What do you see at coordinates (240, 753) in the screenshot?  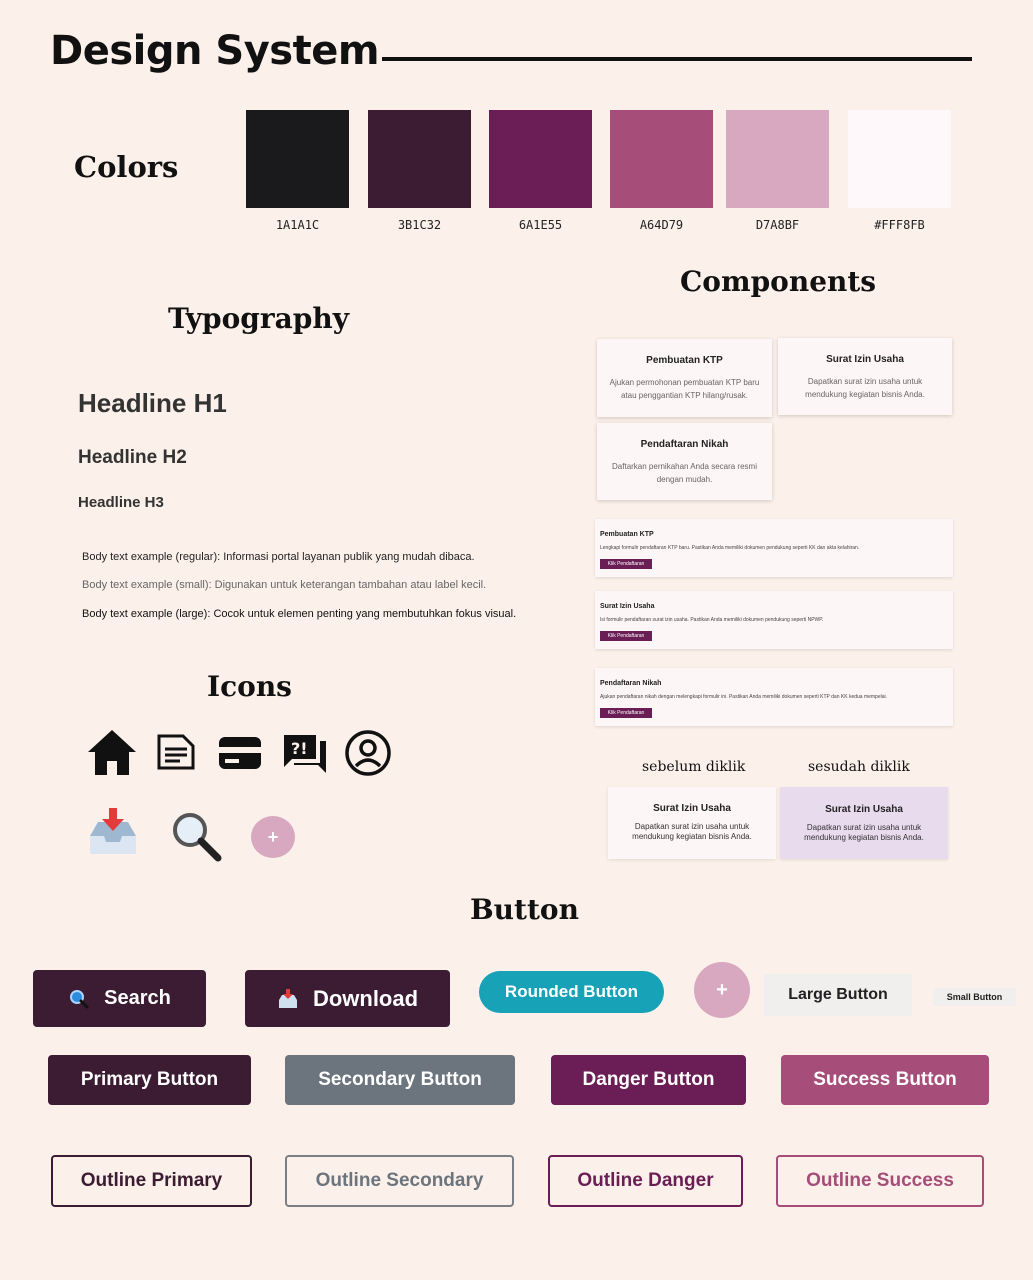 I see `credit-card-icon` at bounding box center [240, 753].